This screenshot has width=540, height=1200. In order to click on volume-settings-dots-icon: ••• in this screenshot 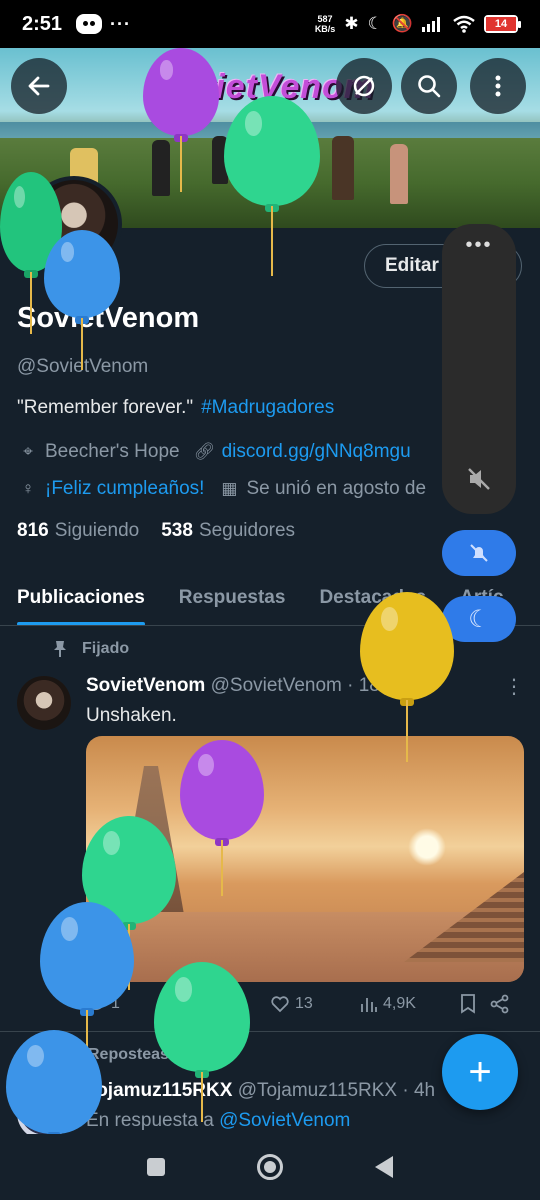, I will do `click(479, 245)`.